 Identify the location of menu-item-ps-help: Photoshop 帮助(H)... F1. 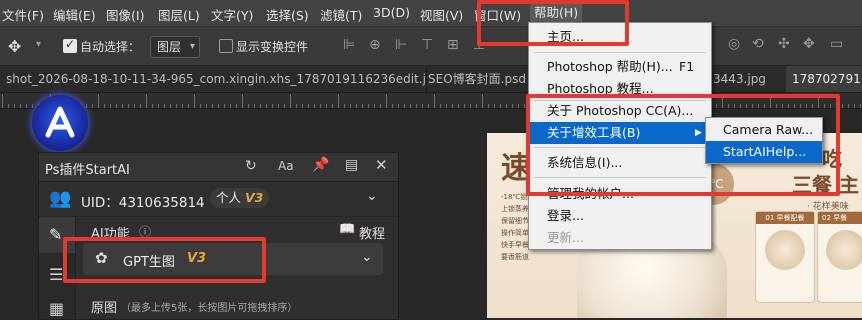
(620, 67).